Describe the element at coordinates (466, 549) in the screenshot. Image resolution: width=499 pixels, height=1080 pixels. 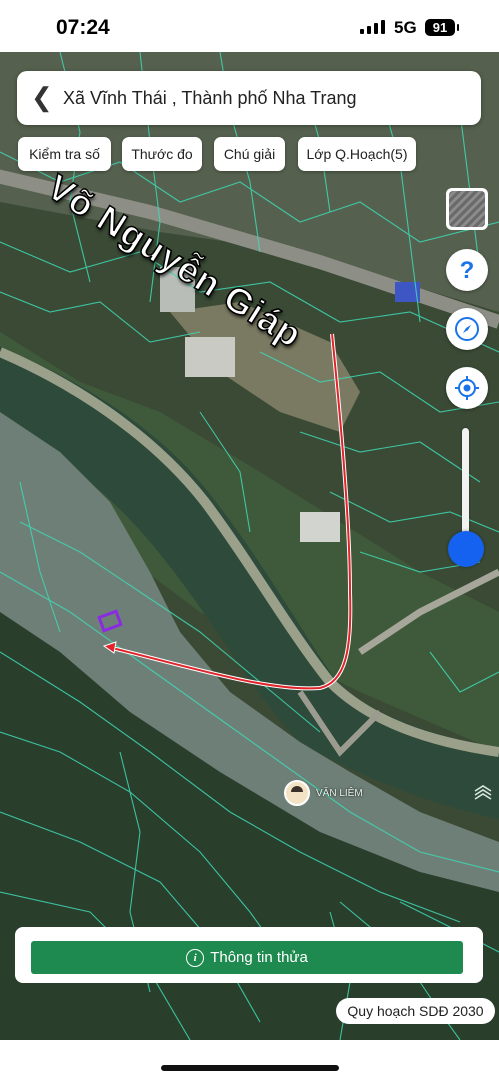
I see `zoom-slider-handle` at that location.